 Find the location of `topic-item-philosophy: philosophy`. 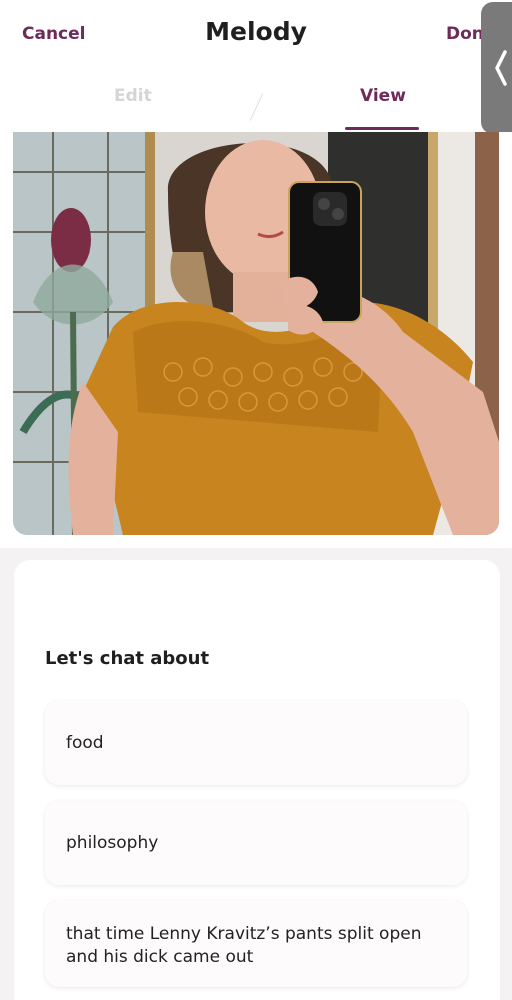

topic-item-philosophy: philosophy is located at coordinates (256, 843).